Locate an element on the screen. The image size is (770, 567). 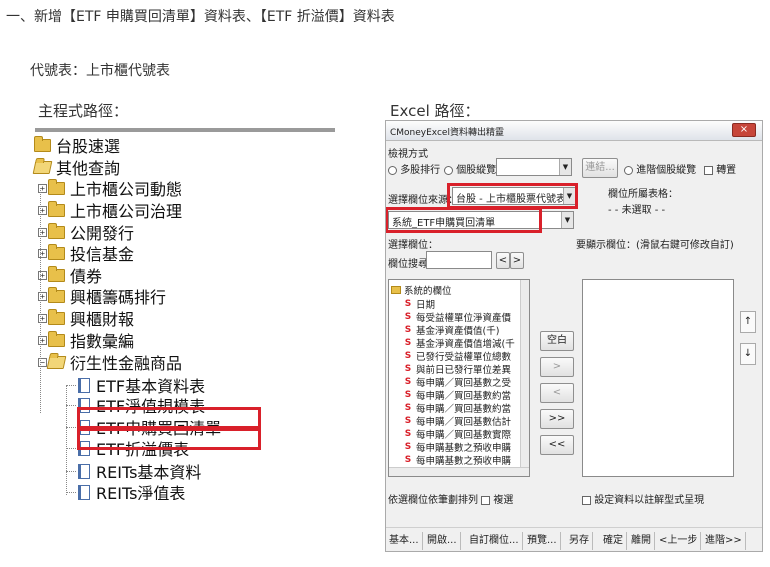
note-checkbox: 設定資料以註解型式呈現 is located at coordinates (643, 498).